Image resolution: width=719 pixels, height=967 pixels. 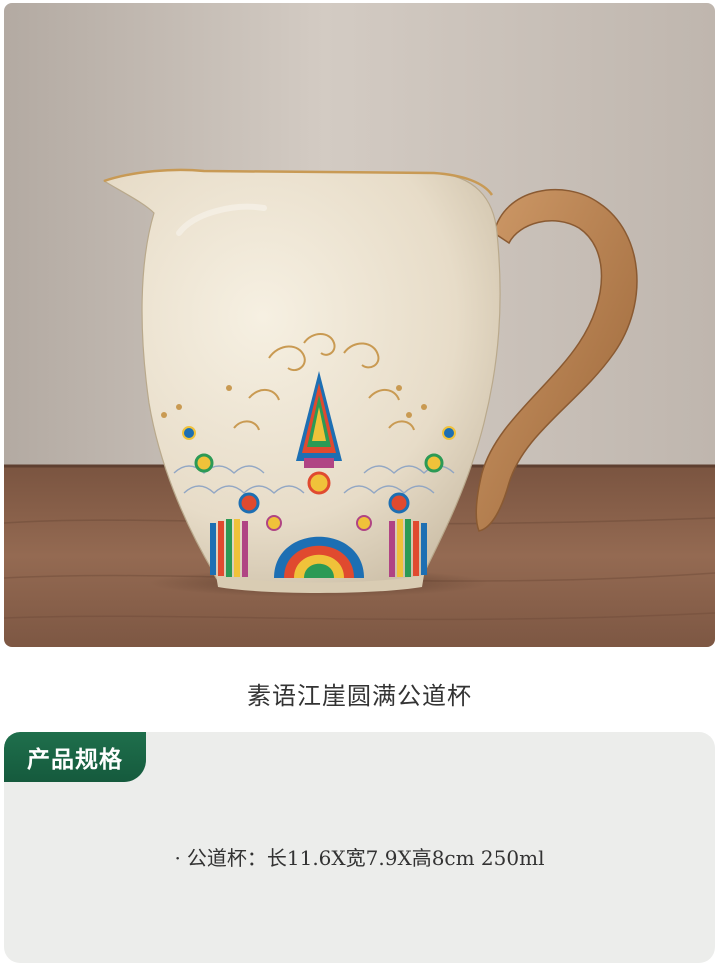 I want to click on spec-tab: 产品规格, so click(x=75, y=757).